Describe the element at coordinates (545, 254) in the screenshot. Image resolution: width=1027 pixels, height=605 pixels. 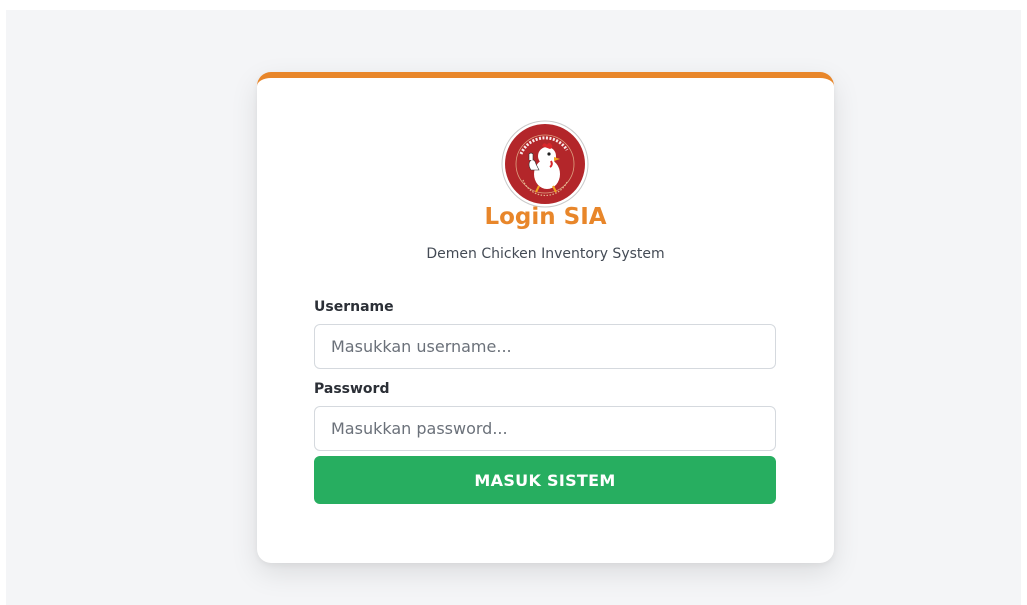
I see `login-subtitle: Demen Chicken Inventory System` at that location.